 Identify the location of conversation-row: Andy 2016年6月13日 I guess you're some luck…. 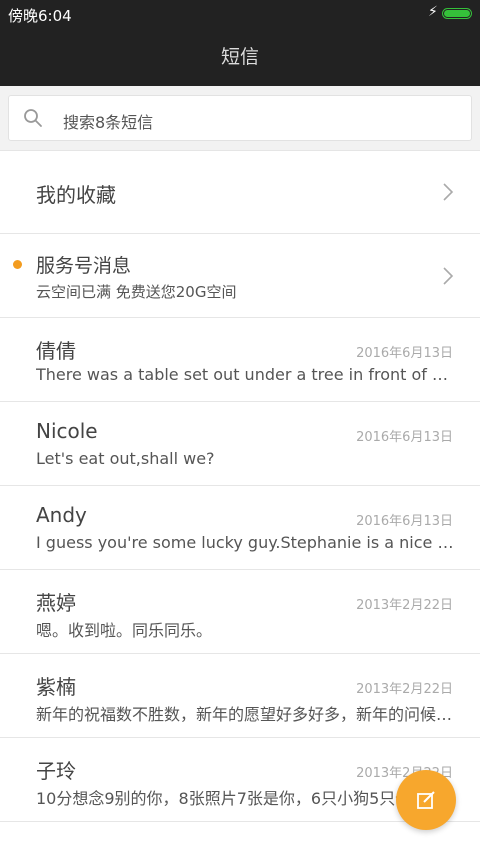
(240, 528).